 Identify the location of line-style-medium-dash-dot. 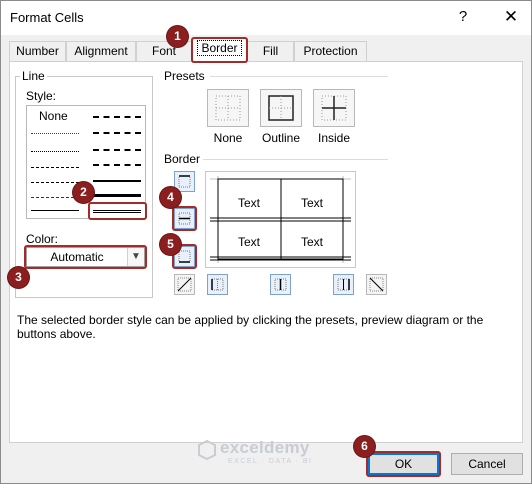
(117, 150).